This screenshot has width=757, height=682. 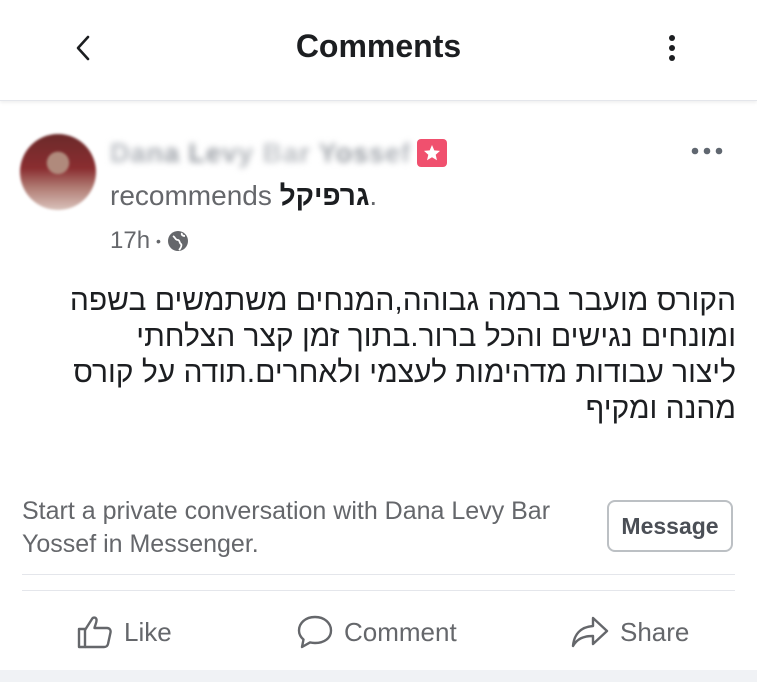 I want to click on more-options-button, so click(x=672, y=48).